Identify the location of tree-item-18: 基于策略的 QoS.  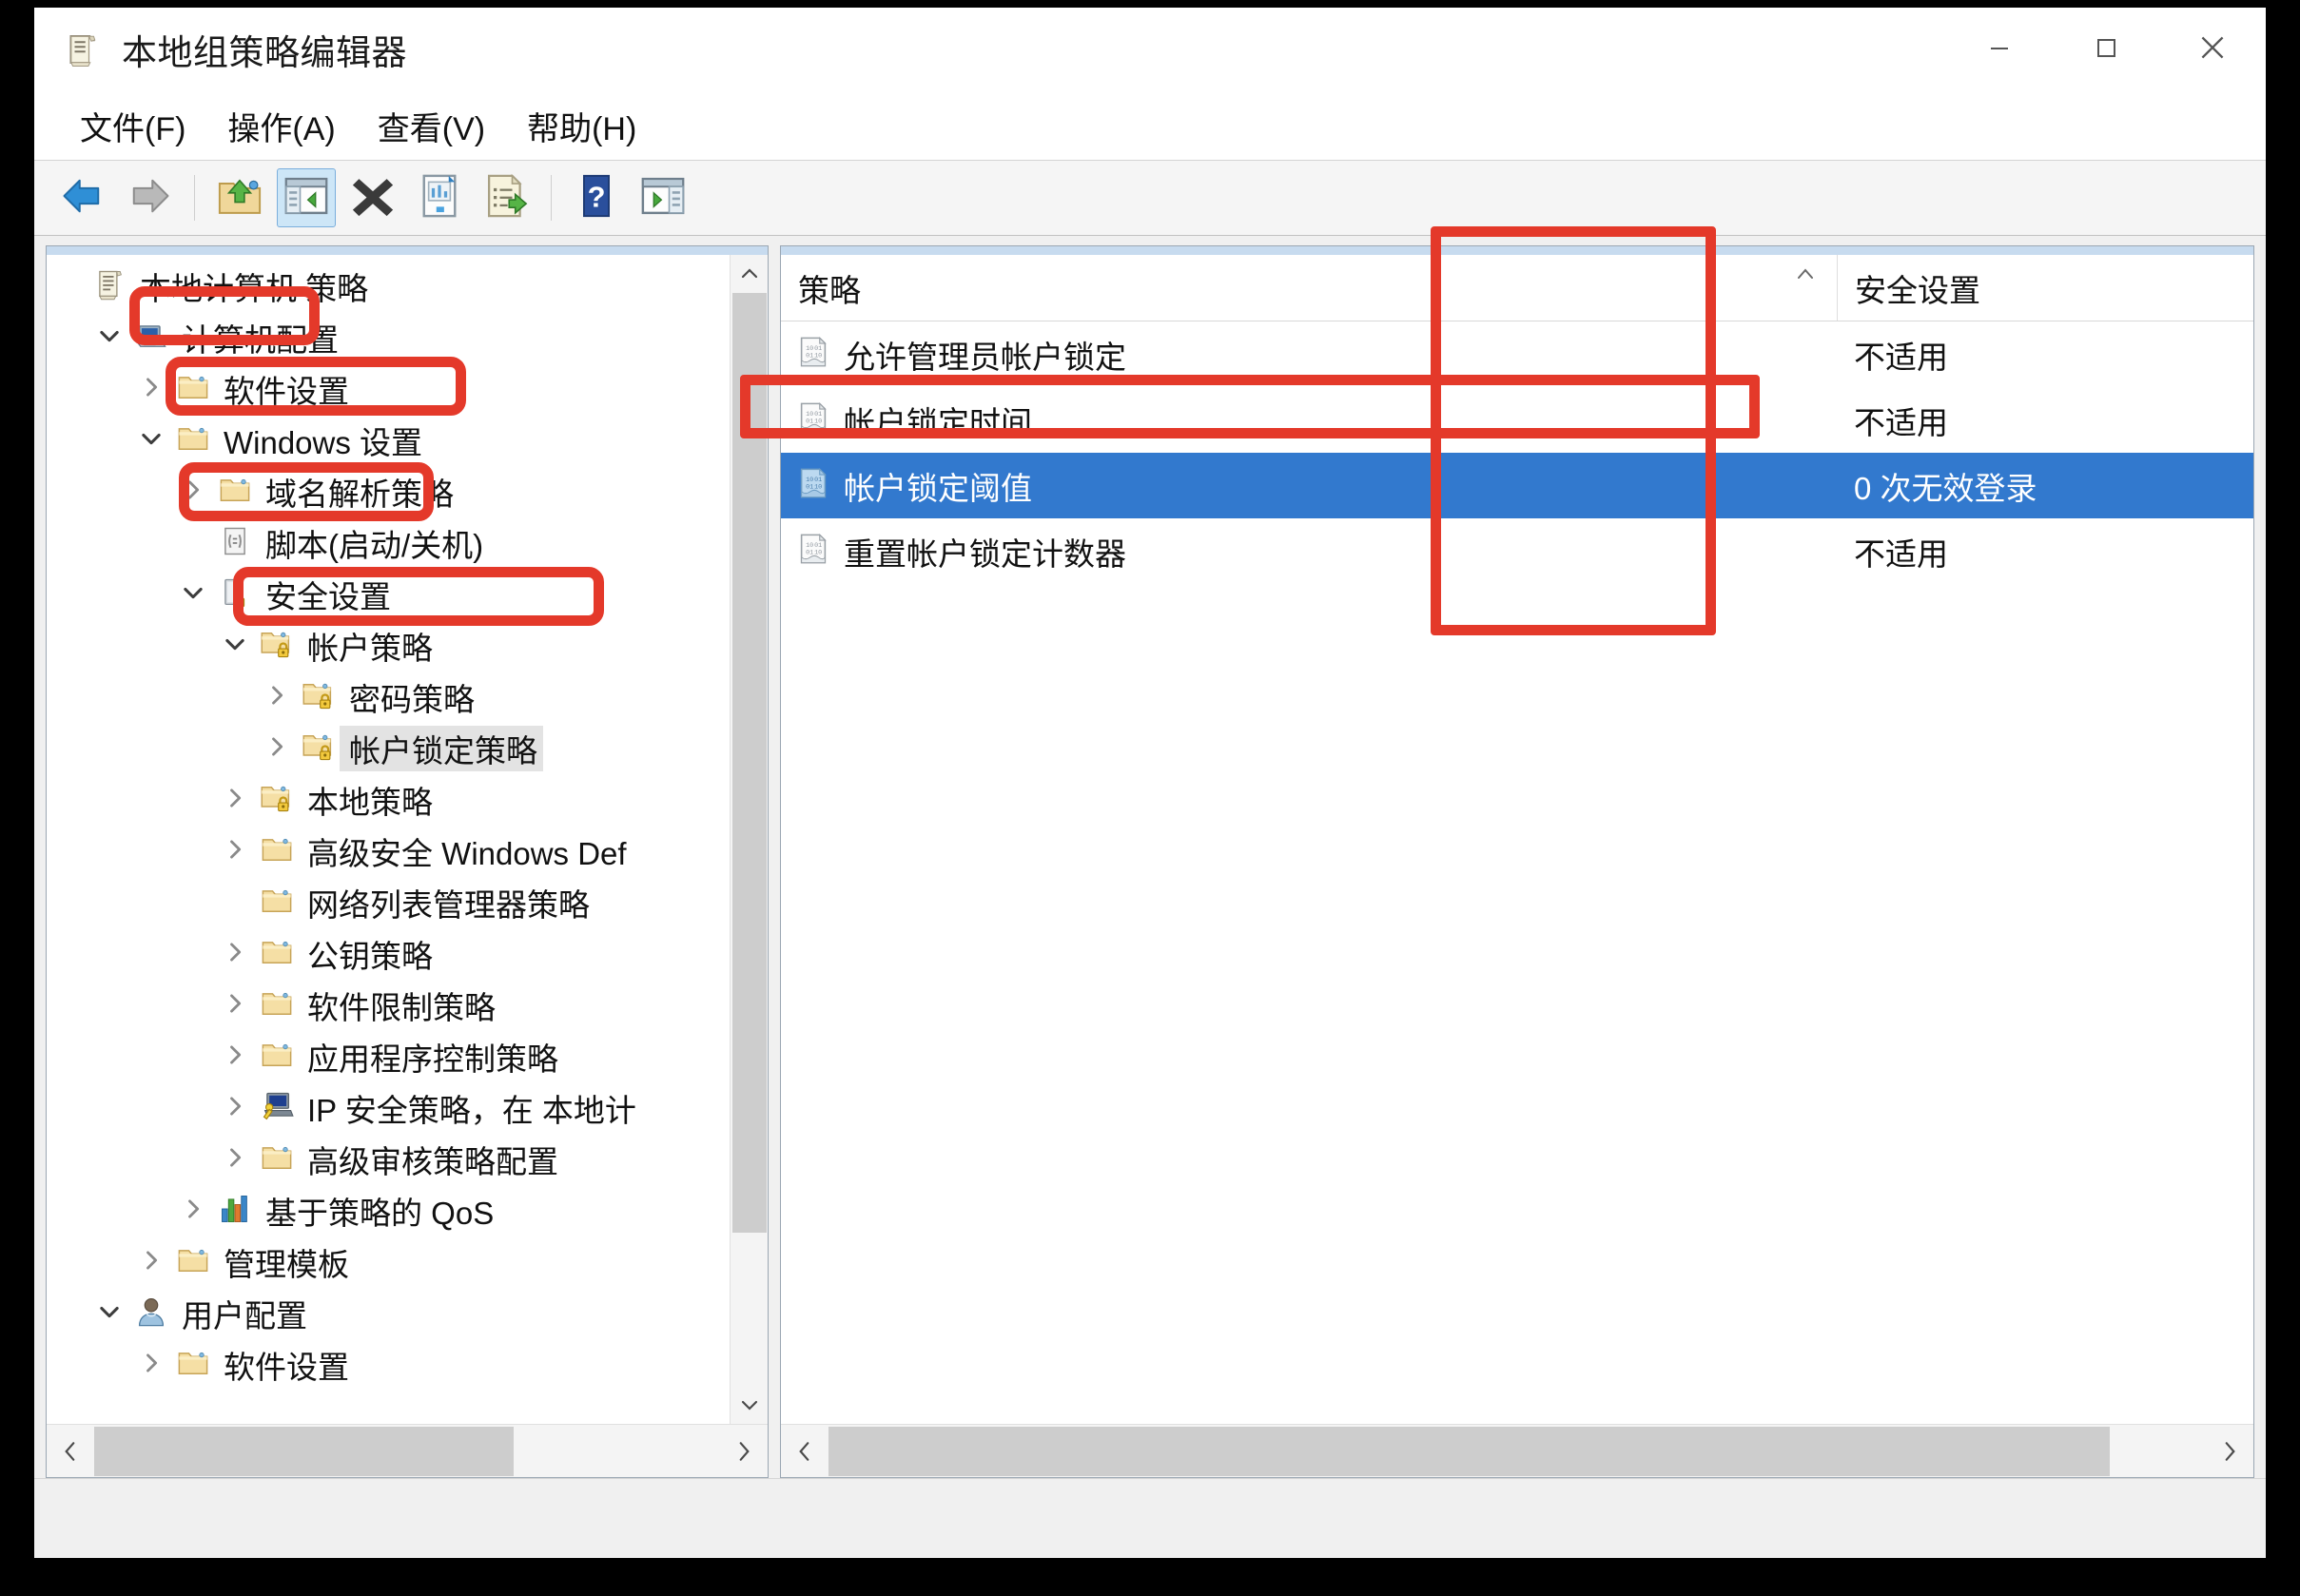
(389, 1210).